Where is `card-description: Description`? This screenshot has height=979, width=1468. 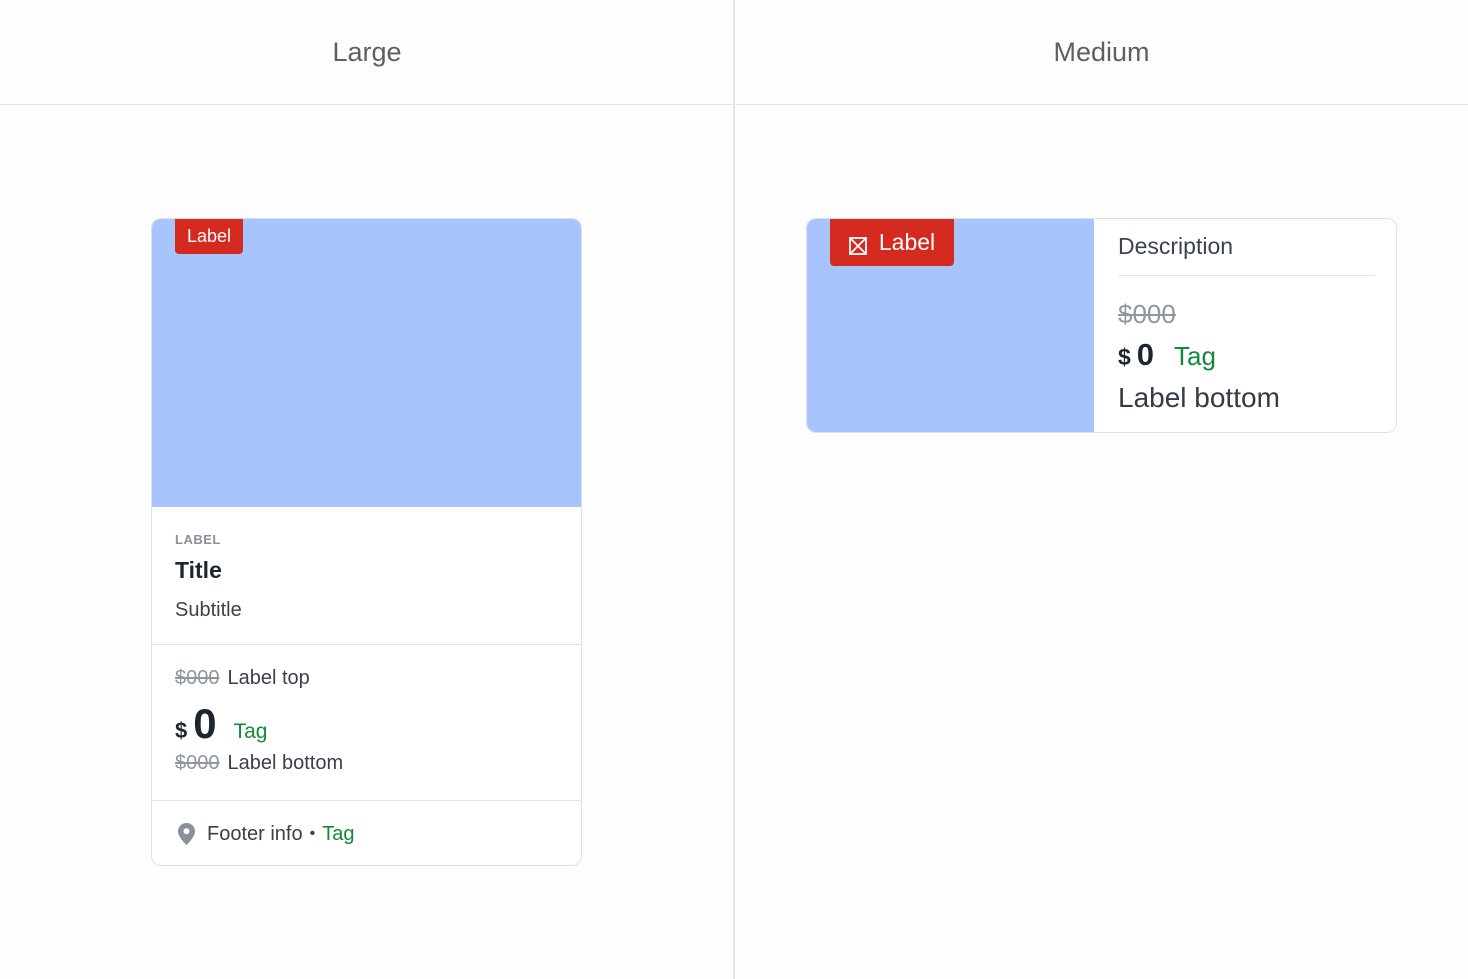
card-description: Description is located at coordinates (1246, 254).